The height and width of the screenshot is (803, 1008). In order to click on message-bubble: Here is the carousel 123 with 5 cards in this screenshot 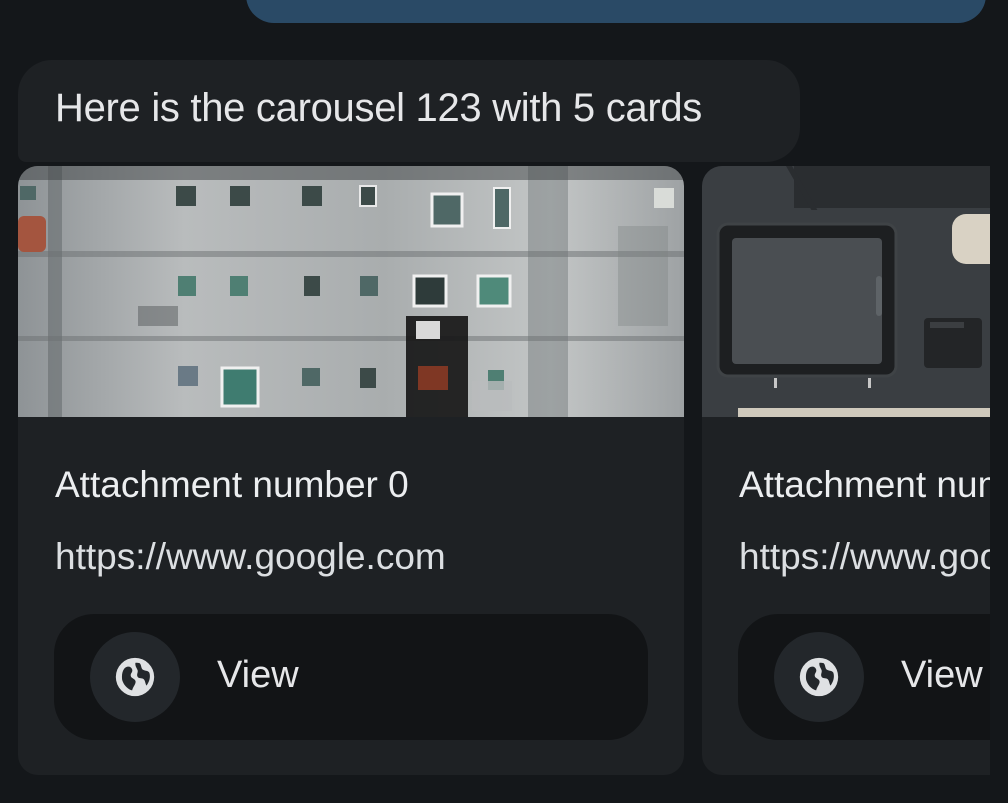, I will do `click(409, 111)`.